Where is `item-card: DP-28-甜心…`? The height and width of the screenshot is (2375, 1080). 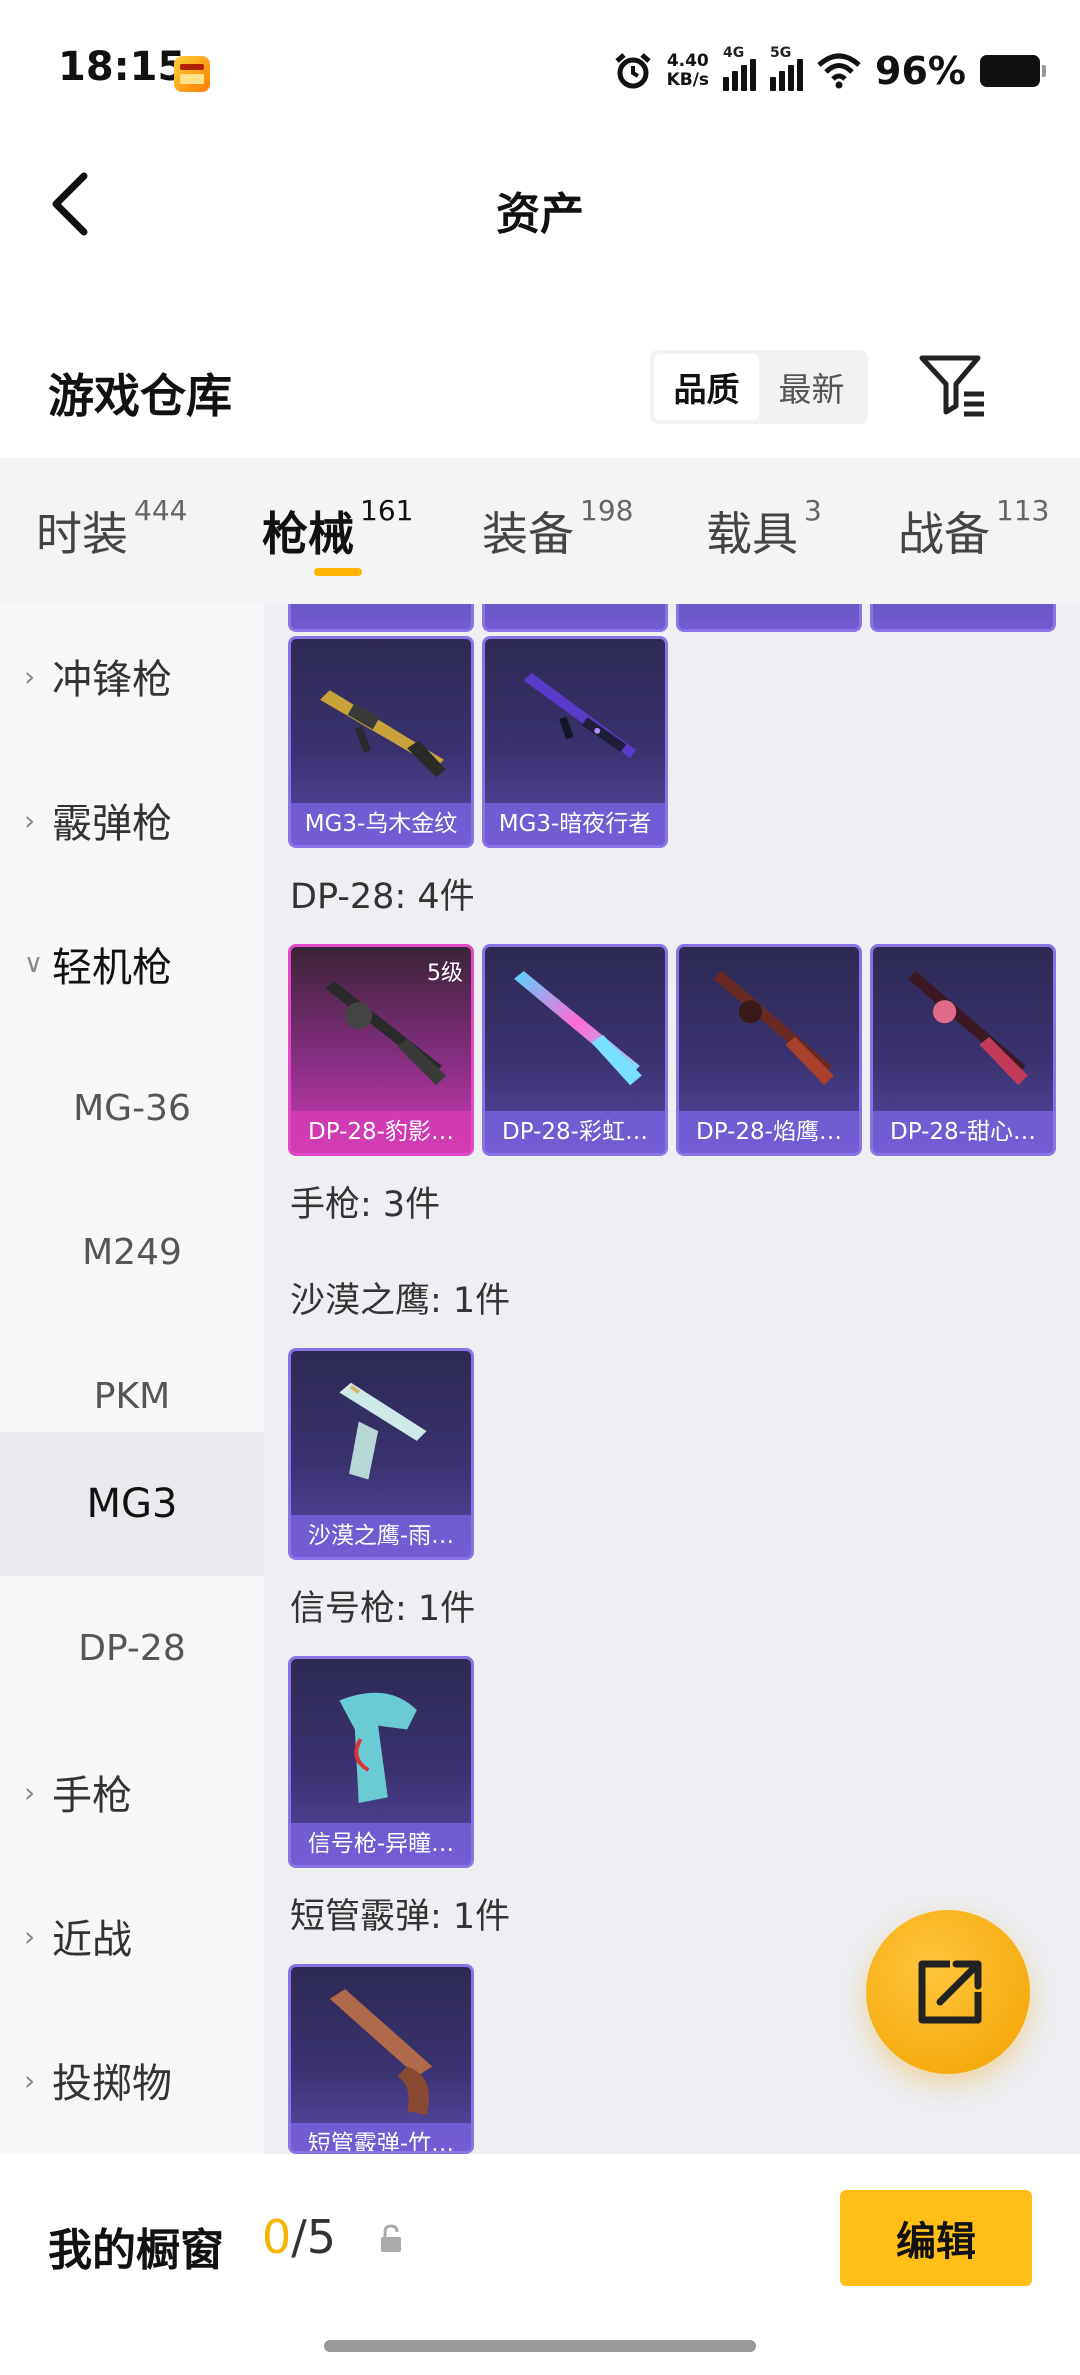 item-card: DP-28-甜心… is located at coordinates (963, 1050).